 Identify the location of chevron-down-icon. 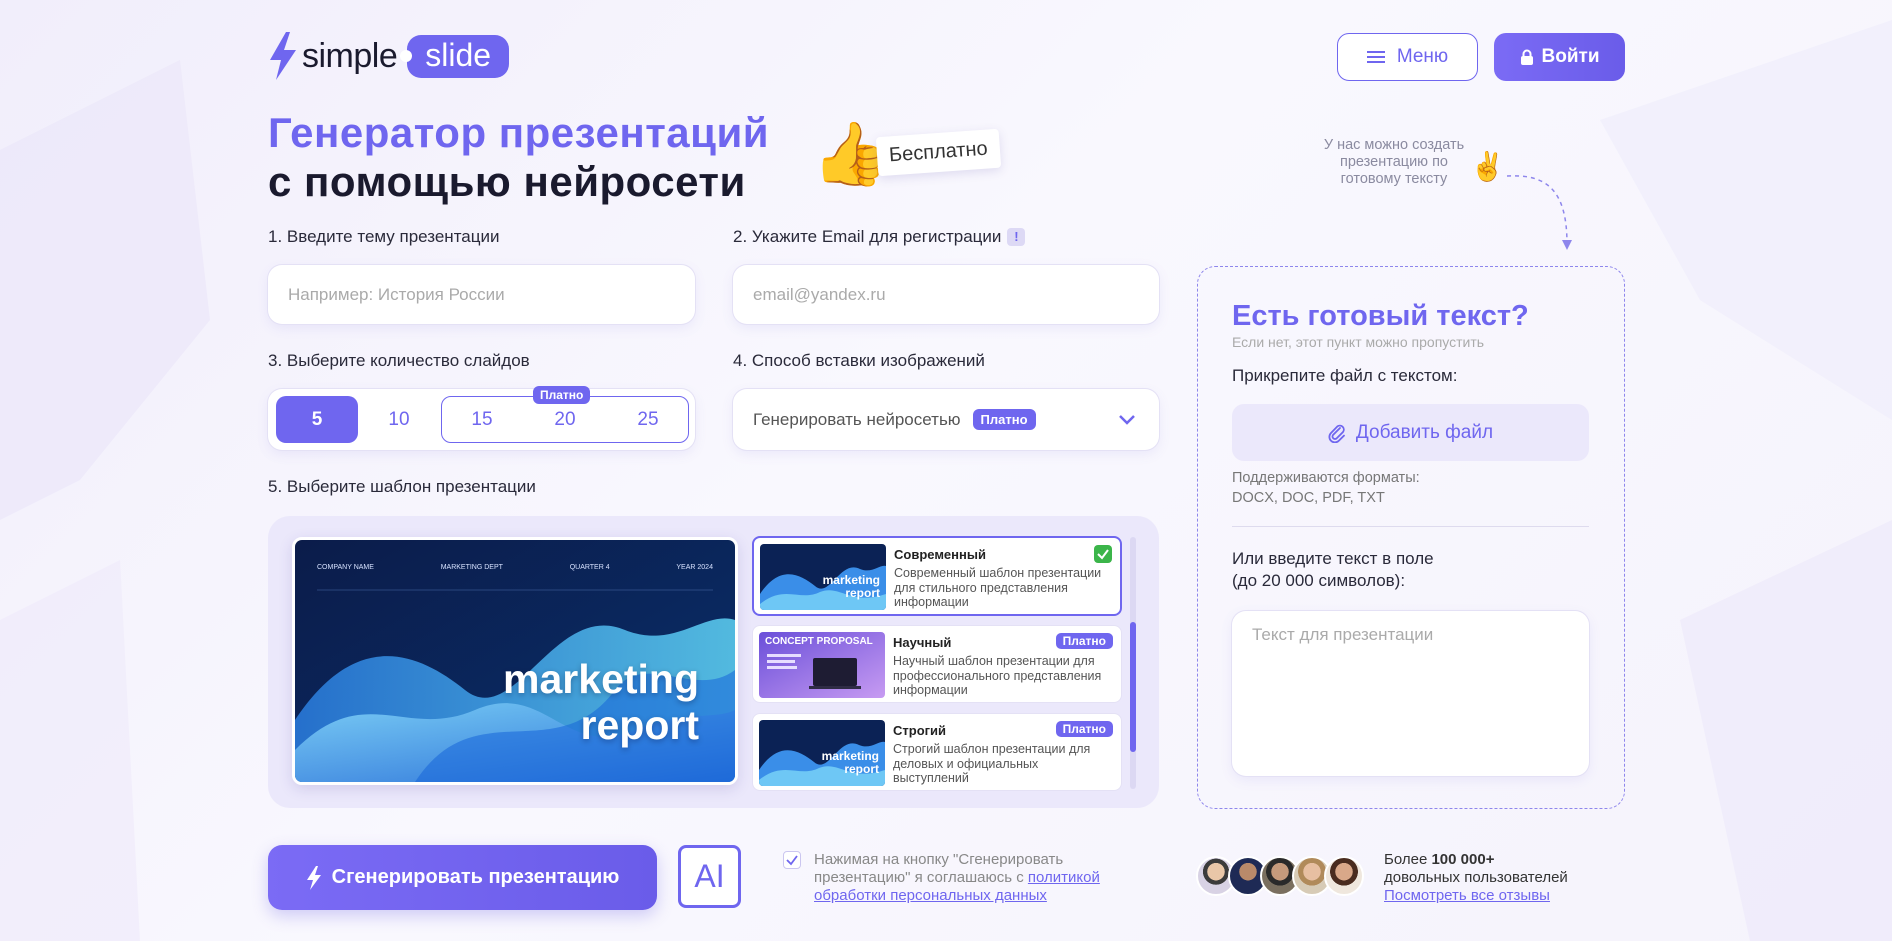
(1127, 420).